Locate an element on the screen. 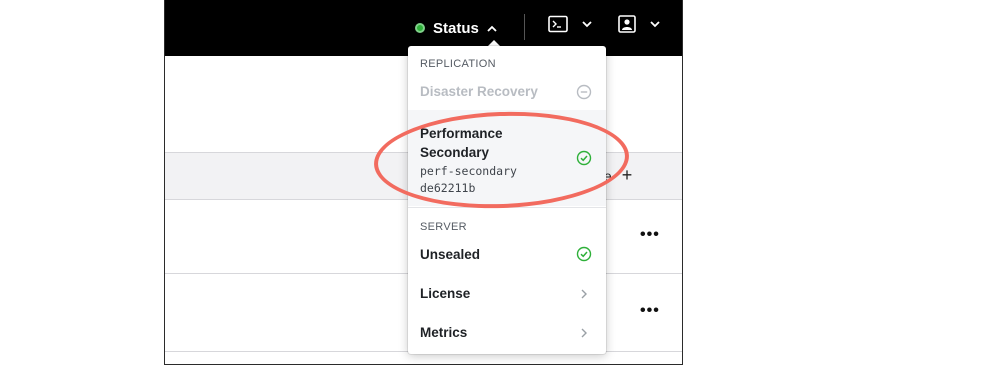  check-circle-icon is located at coordinates (584, 254).